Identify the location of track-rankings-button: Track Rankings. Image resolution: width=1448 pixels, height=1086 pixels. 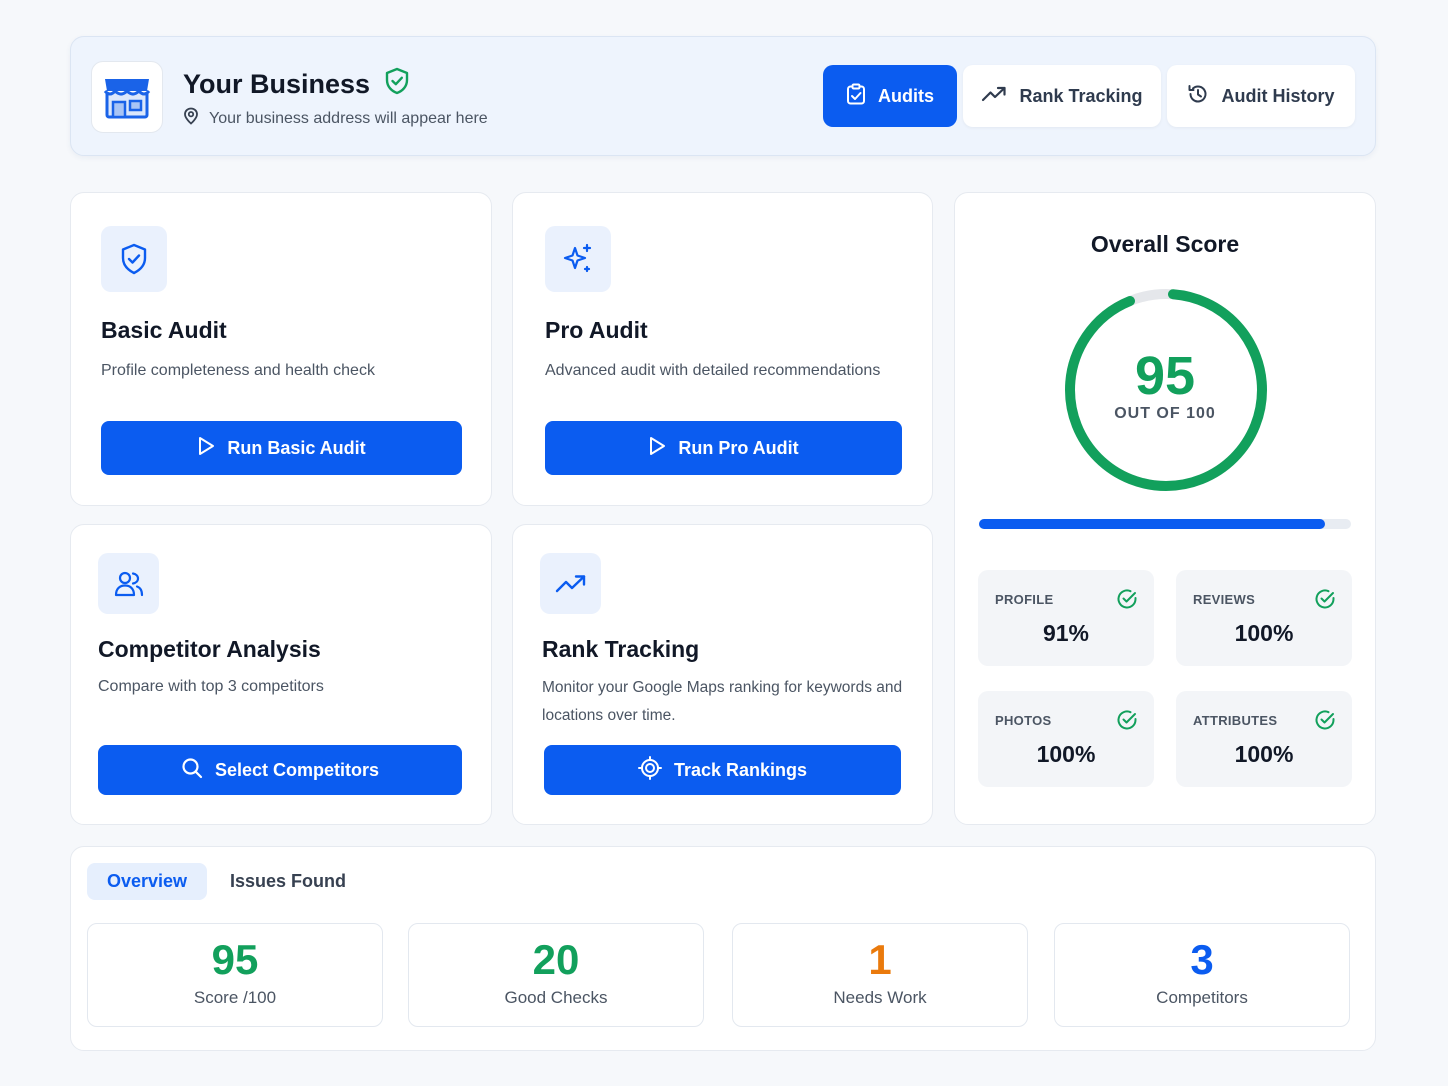
(722, 770).